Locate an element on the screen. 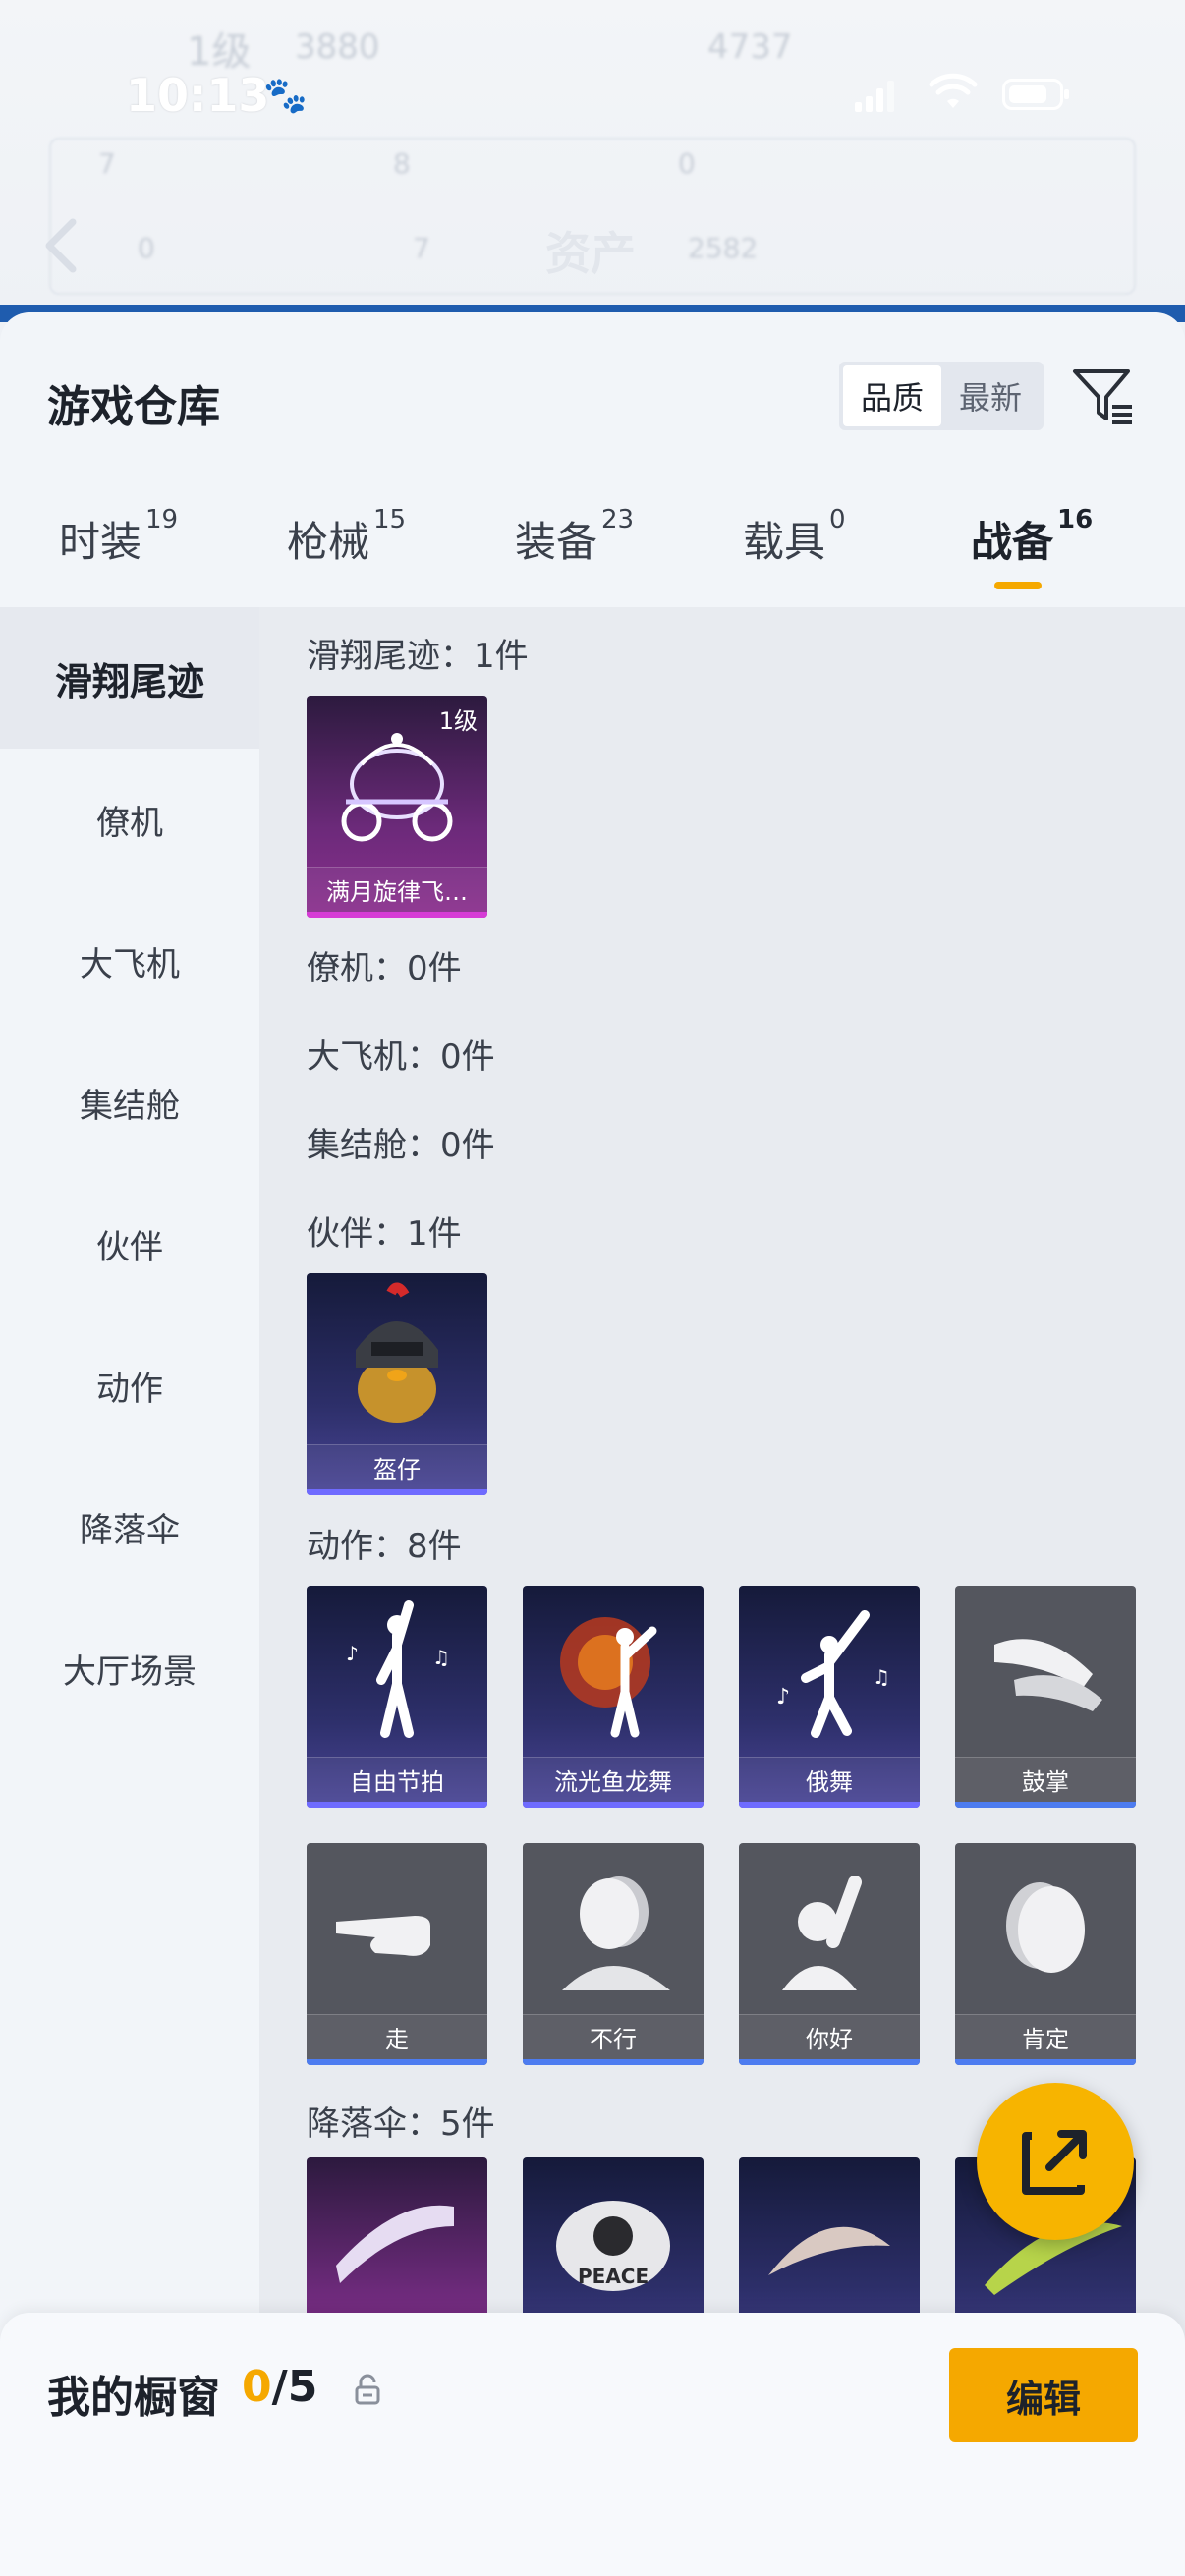 Image resolution: width=1185 pixels, height=2576 pixels. item-card: 肯定 is located at coordinates (1045, 1954).